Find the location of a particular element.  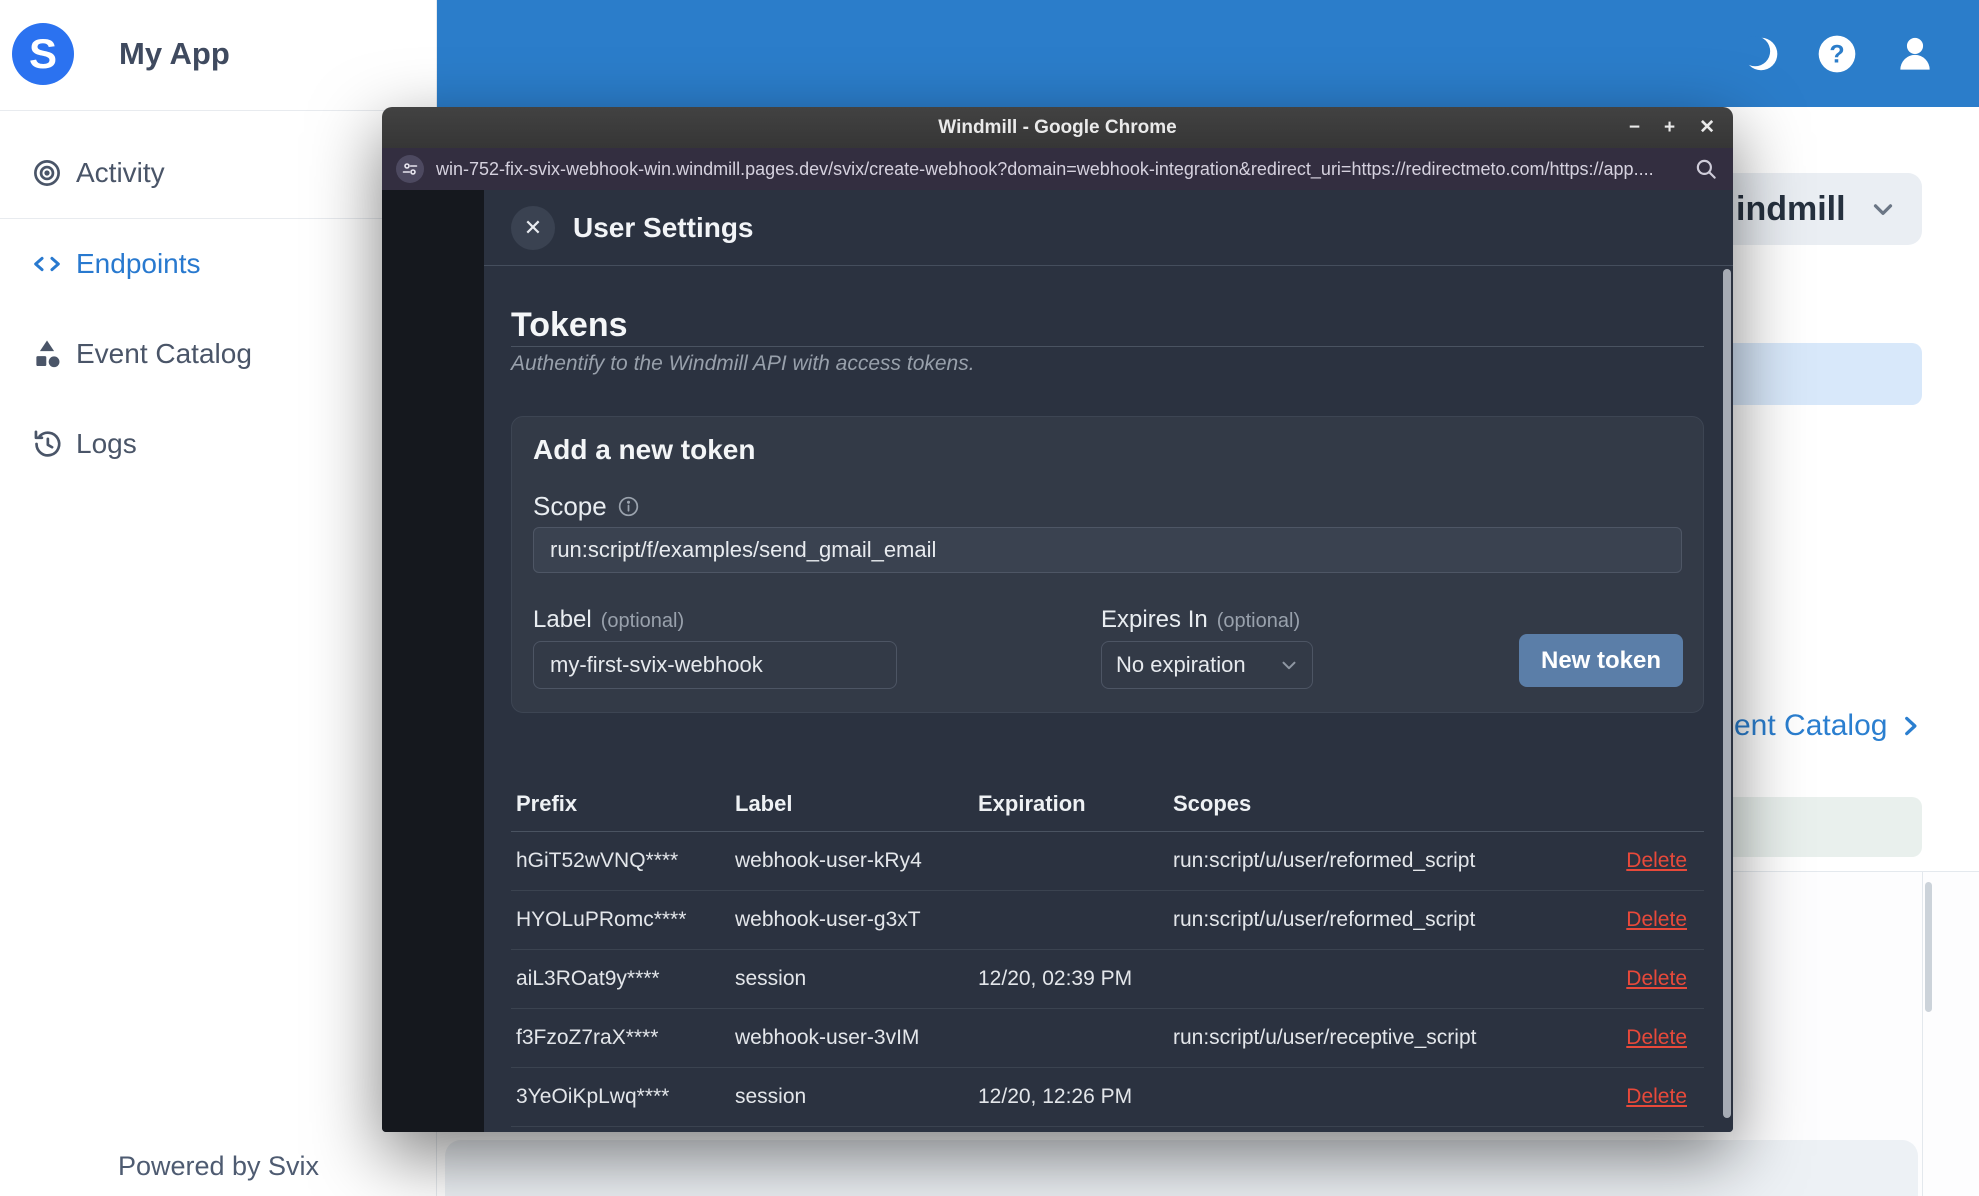

scope-label-row: Scope is located at coordinates (586, 506).